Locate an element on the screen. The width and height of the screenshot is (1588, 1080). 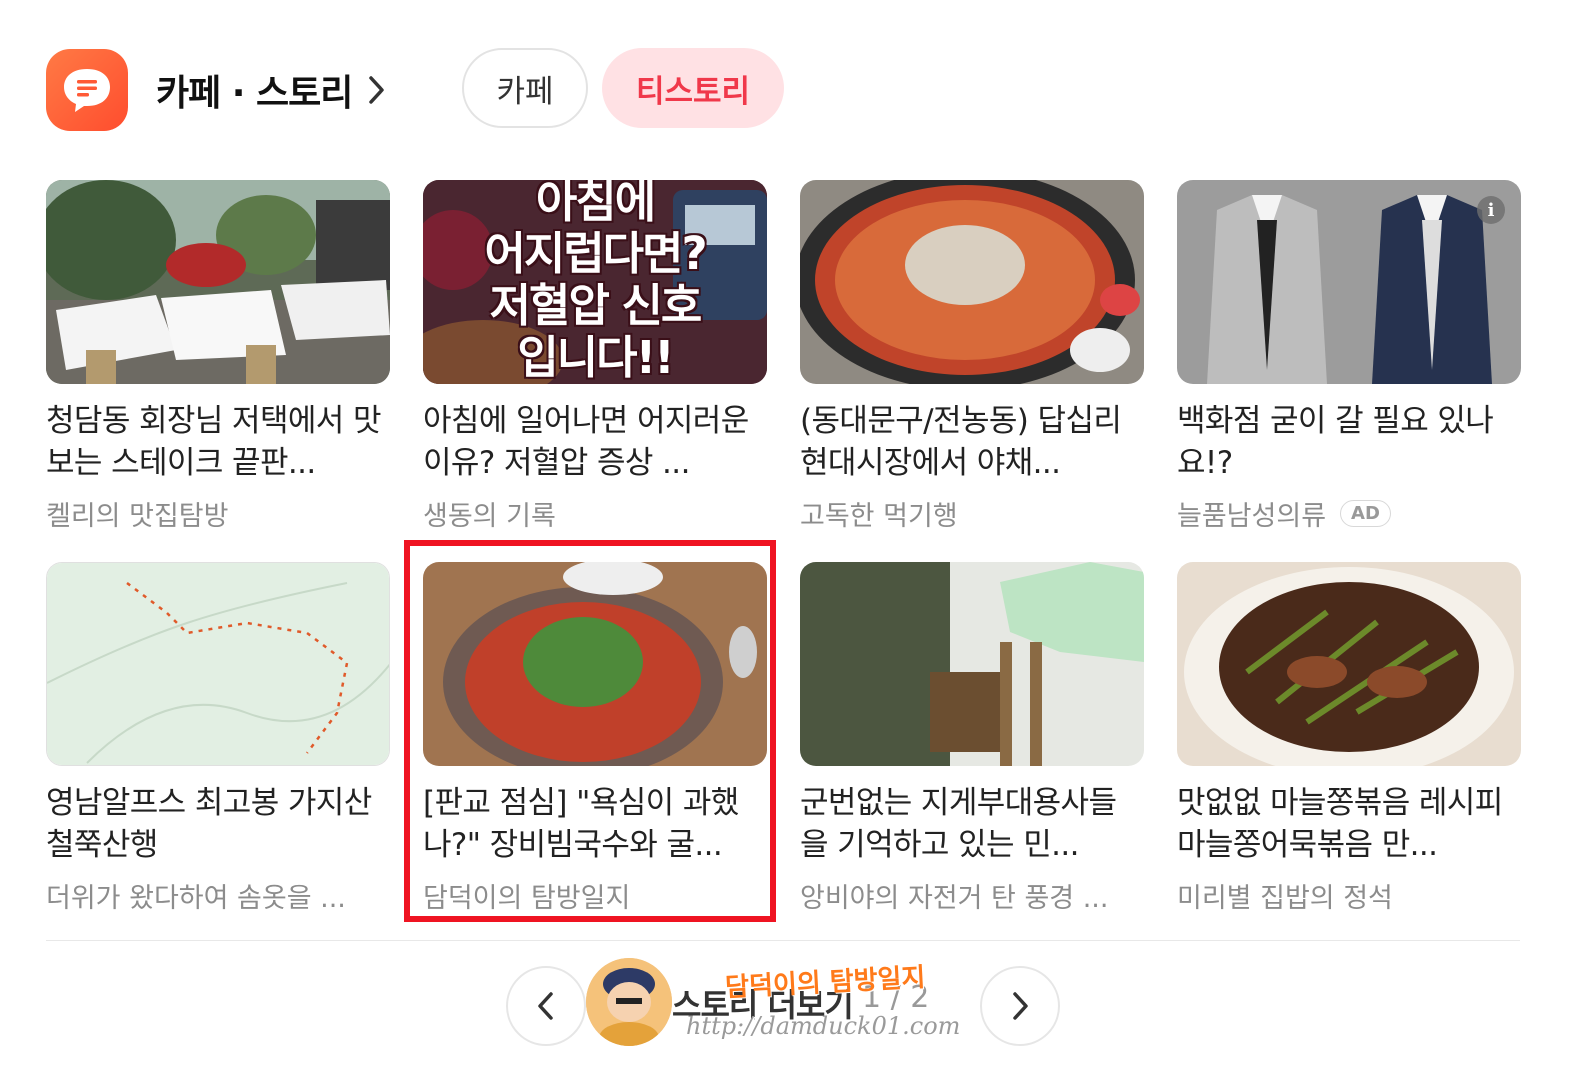
divider is located at coordinates (783, 940).